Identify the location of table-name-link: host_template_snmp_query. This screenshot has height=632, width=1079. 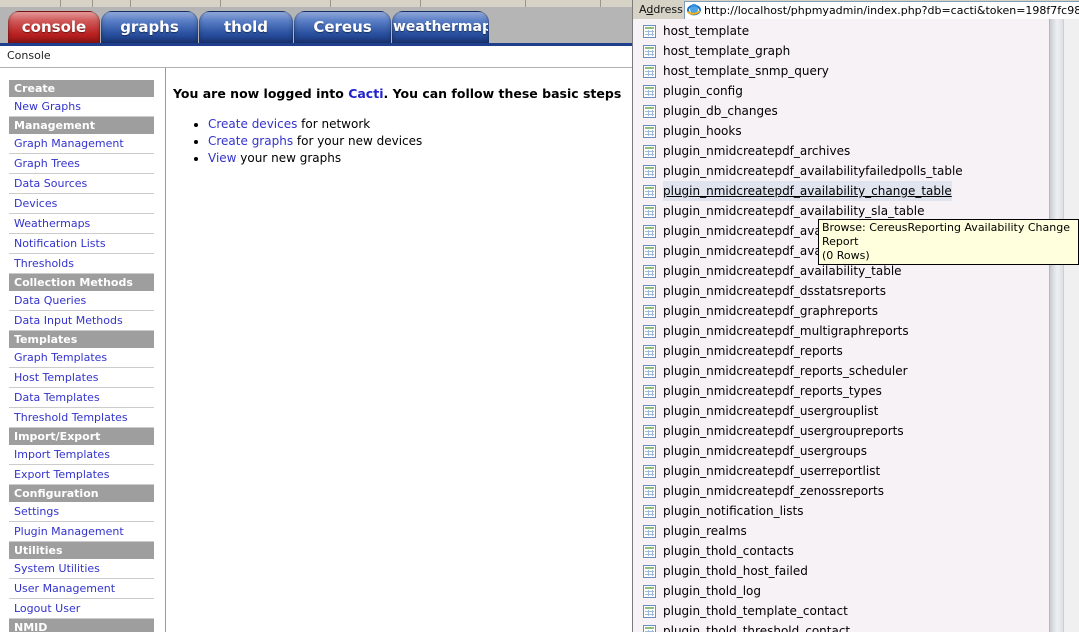
(746, 71).